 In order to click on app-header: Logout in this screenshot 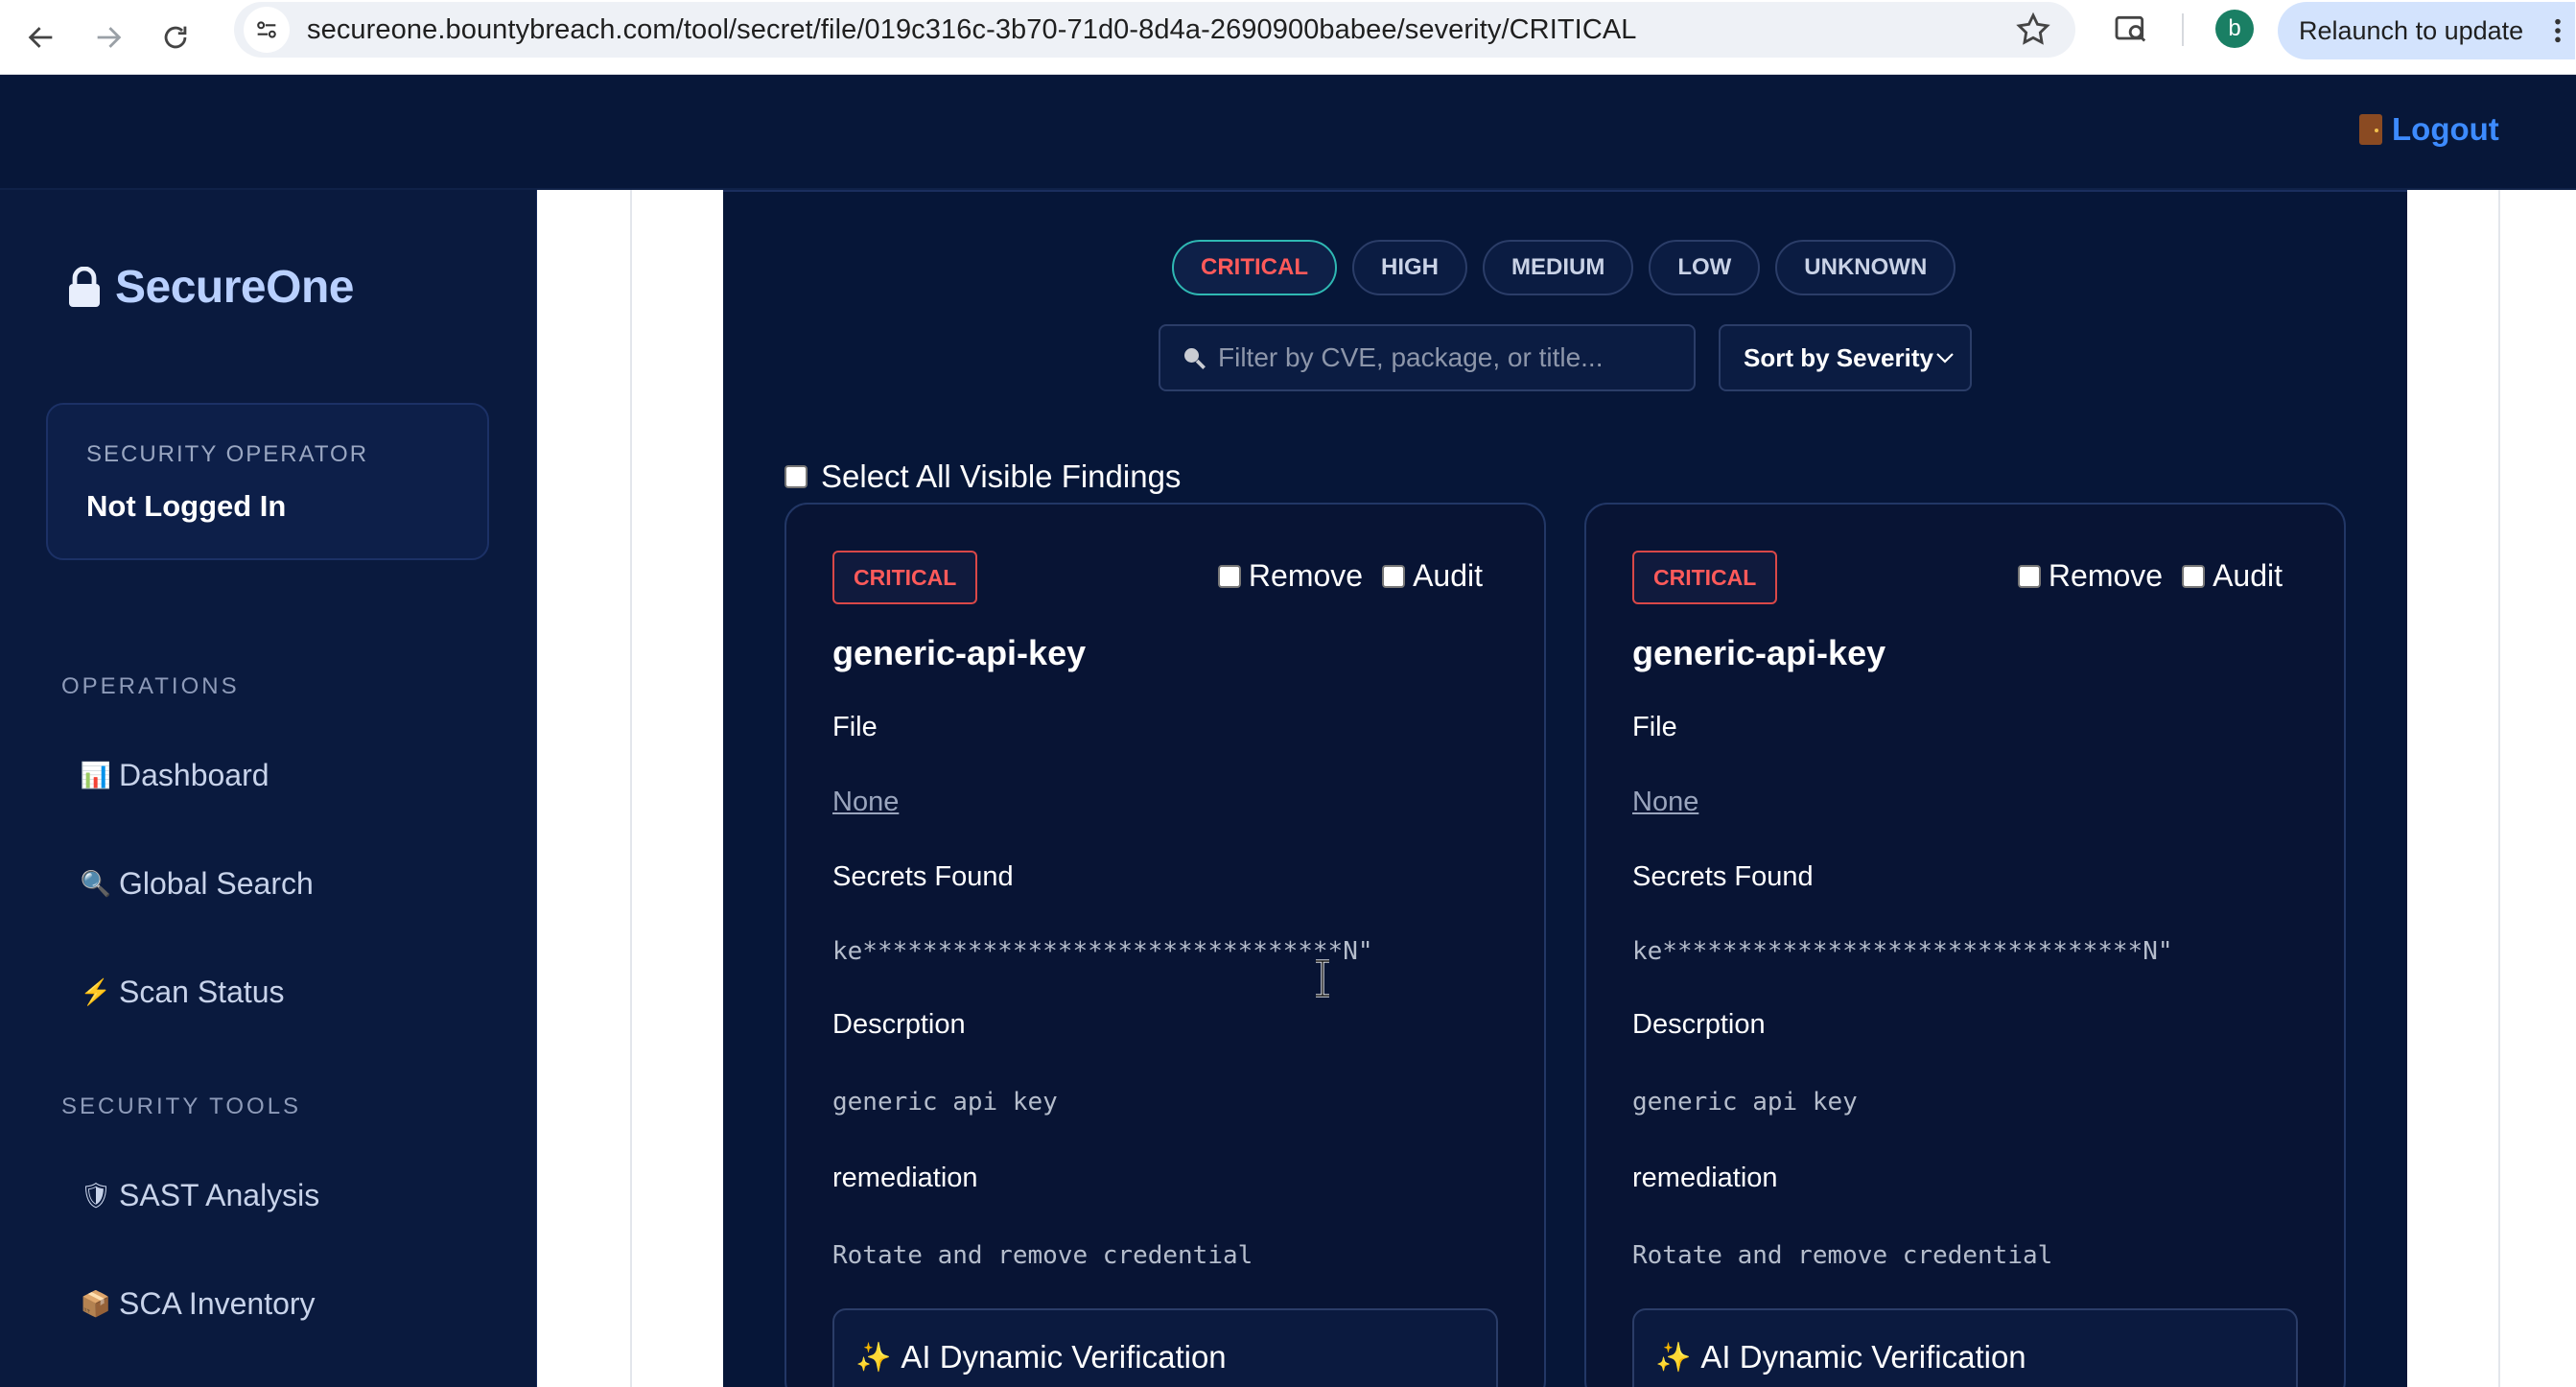, I will do `click(1288, 132)`.